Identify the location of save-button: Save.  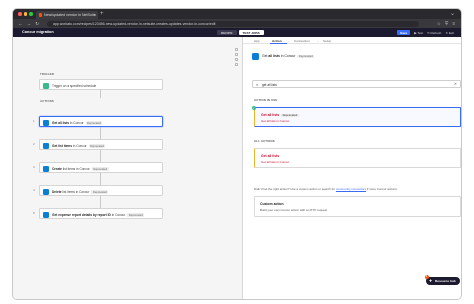
(404, 32).